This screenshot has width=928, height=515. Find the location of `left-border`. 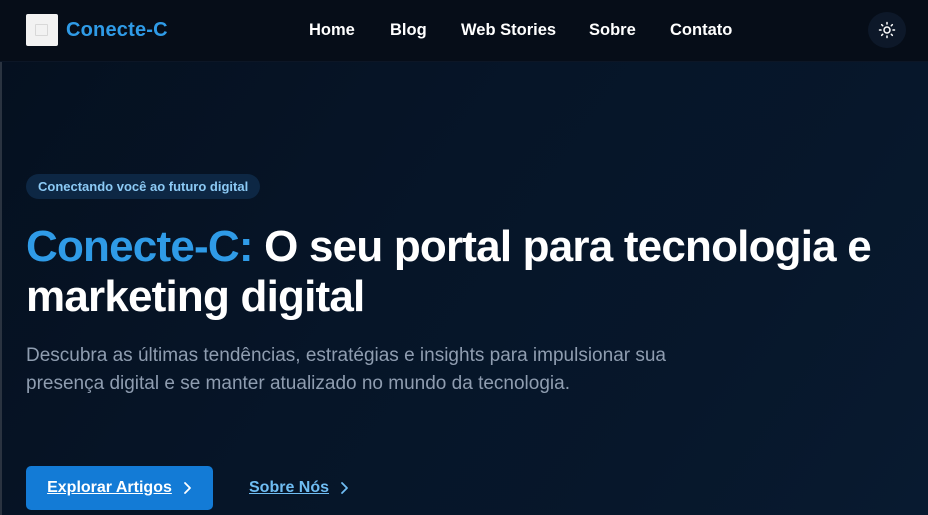

left-border is located at coordinates (1, 288).